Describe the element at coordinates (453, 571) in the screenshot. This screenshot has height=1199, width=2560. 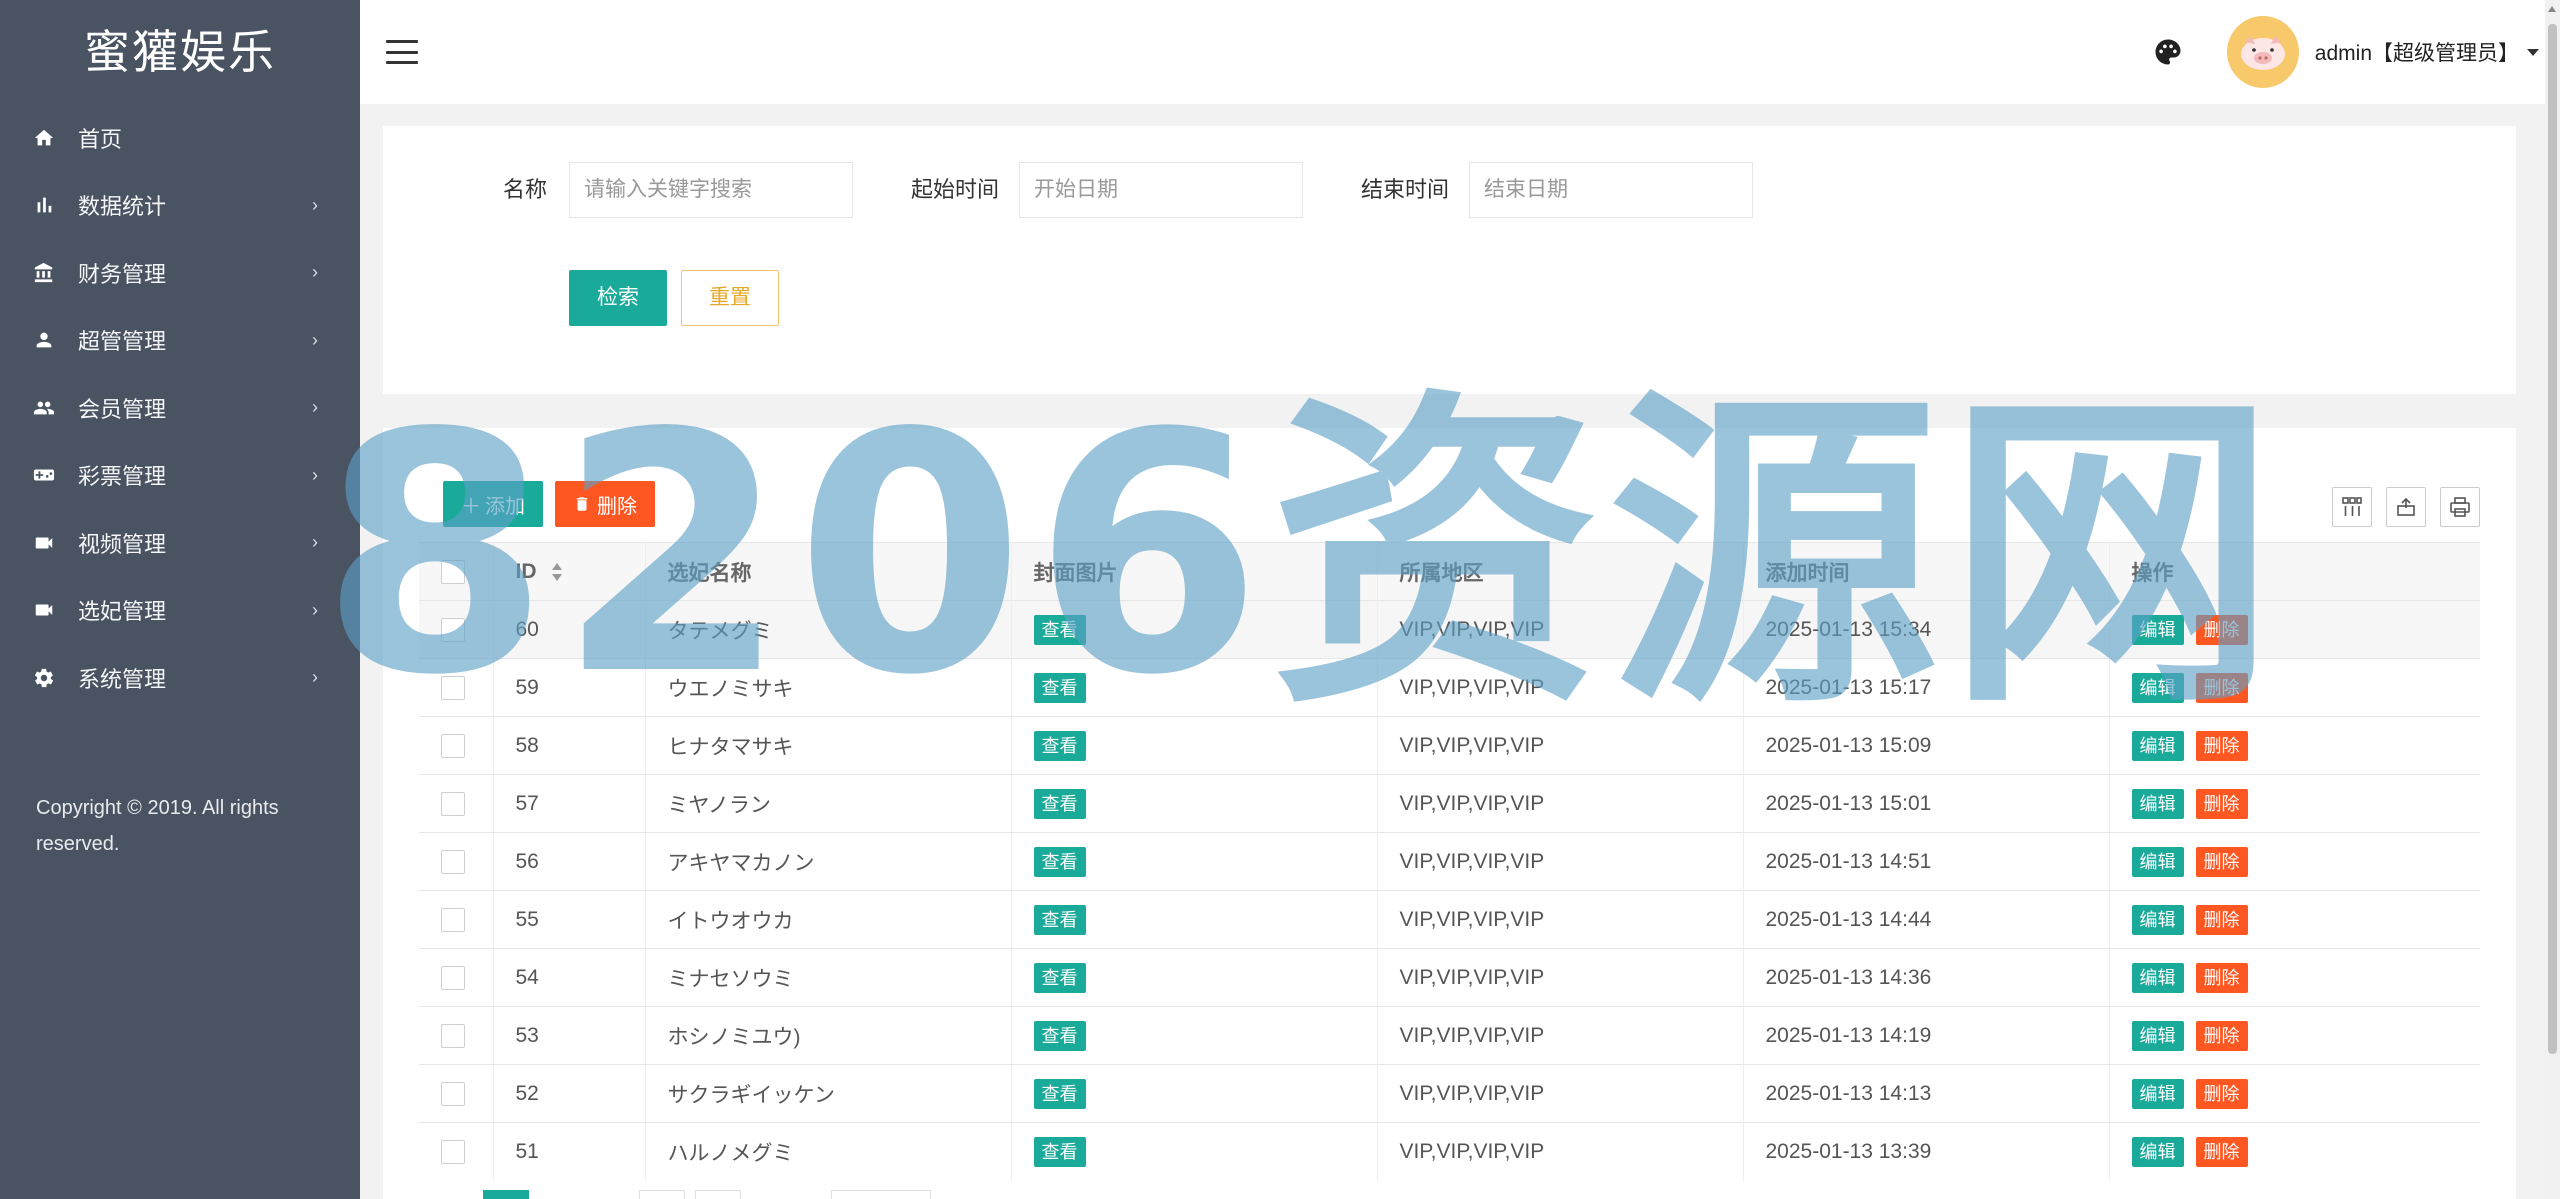
I see `select-all-checkbox` at that location.